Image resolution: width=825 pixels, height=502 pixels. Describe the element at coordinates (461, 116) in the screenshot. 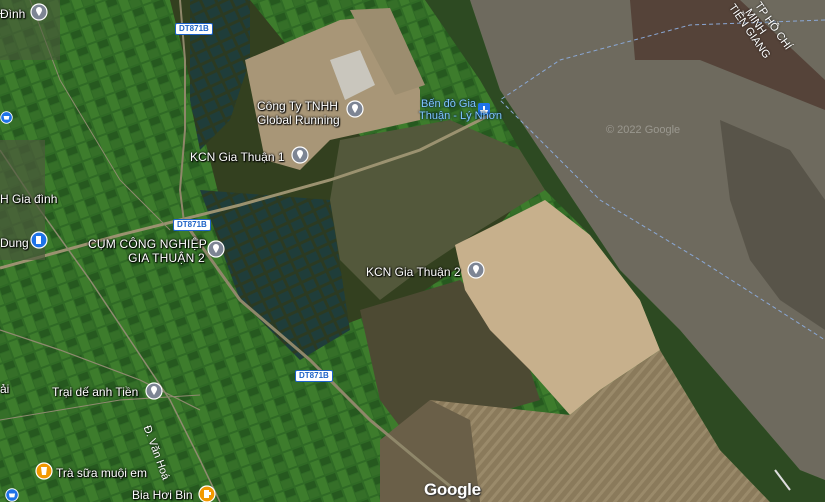

I see `poi-ferry-line2: Thuận - Lý Nhơn` at that location.